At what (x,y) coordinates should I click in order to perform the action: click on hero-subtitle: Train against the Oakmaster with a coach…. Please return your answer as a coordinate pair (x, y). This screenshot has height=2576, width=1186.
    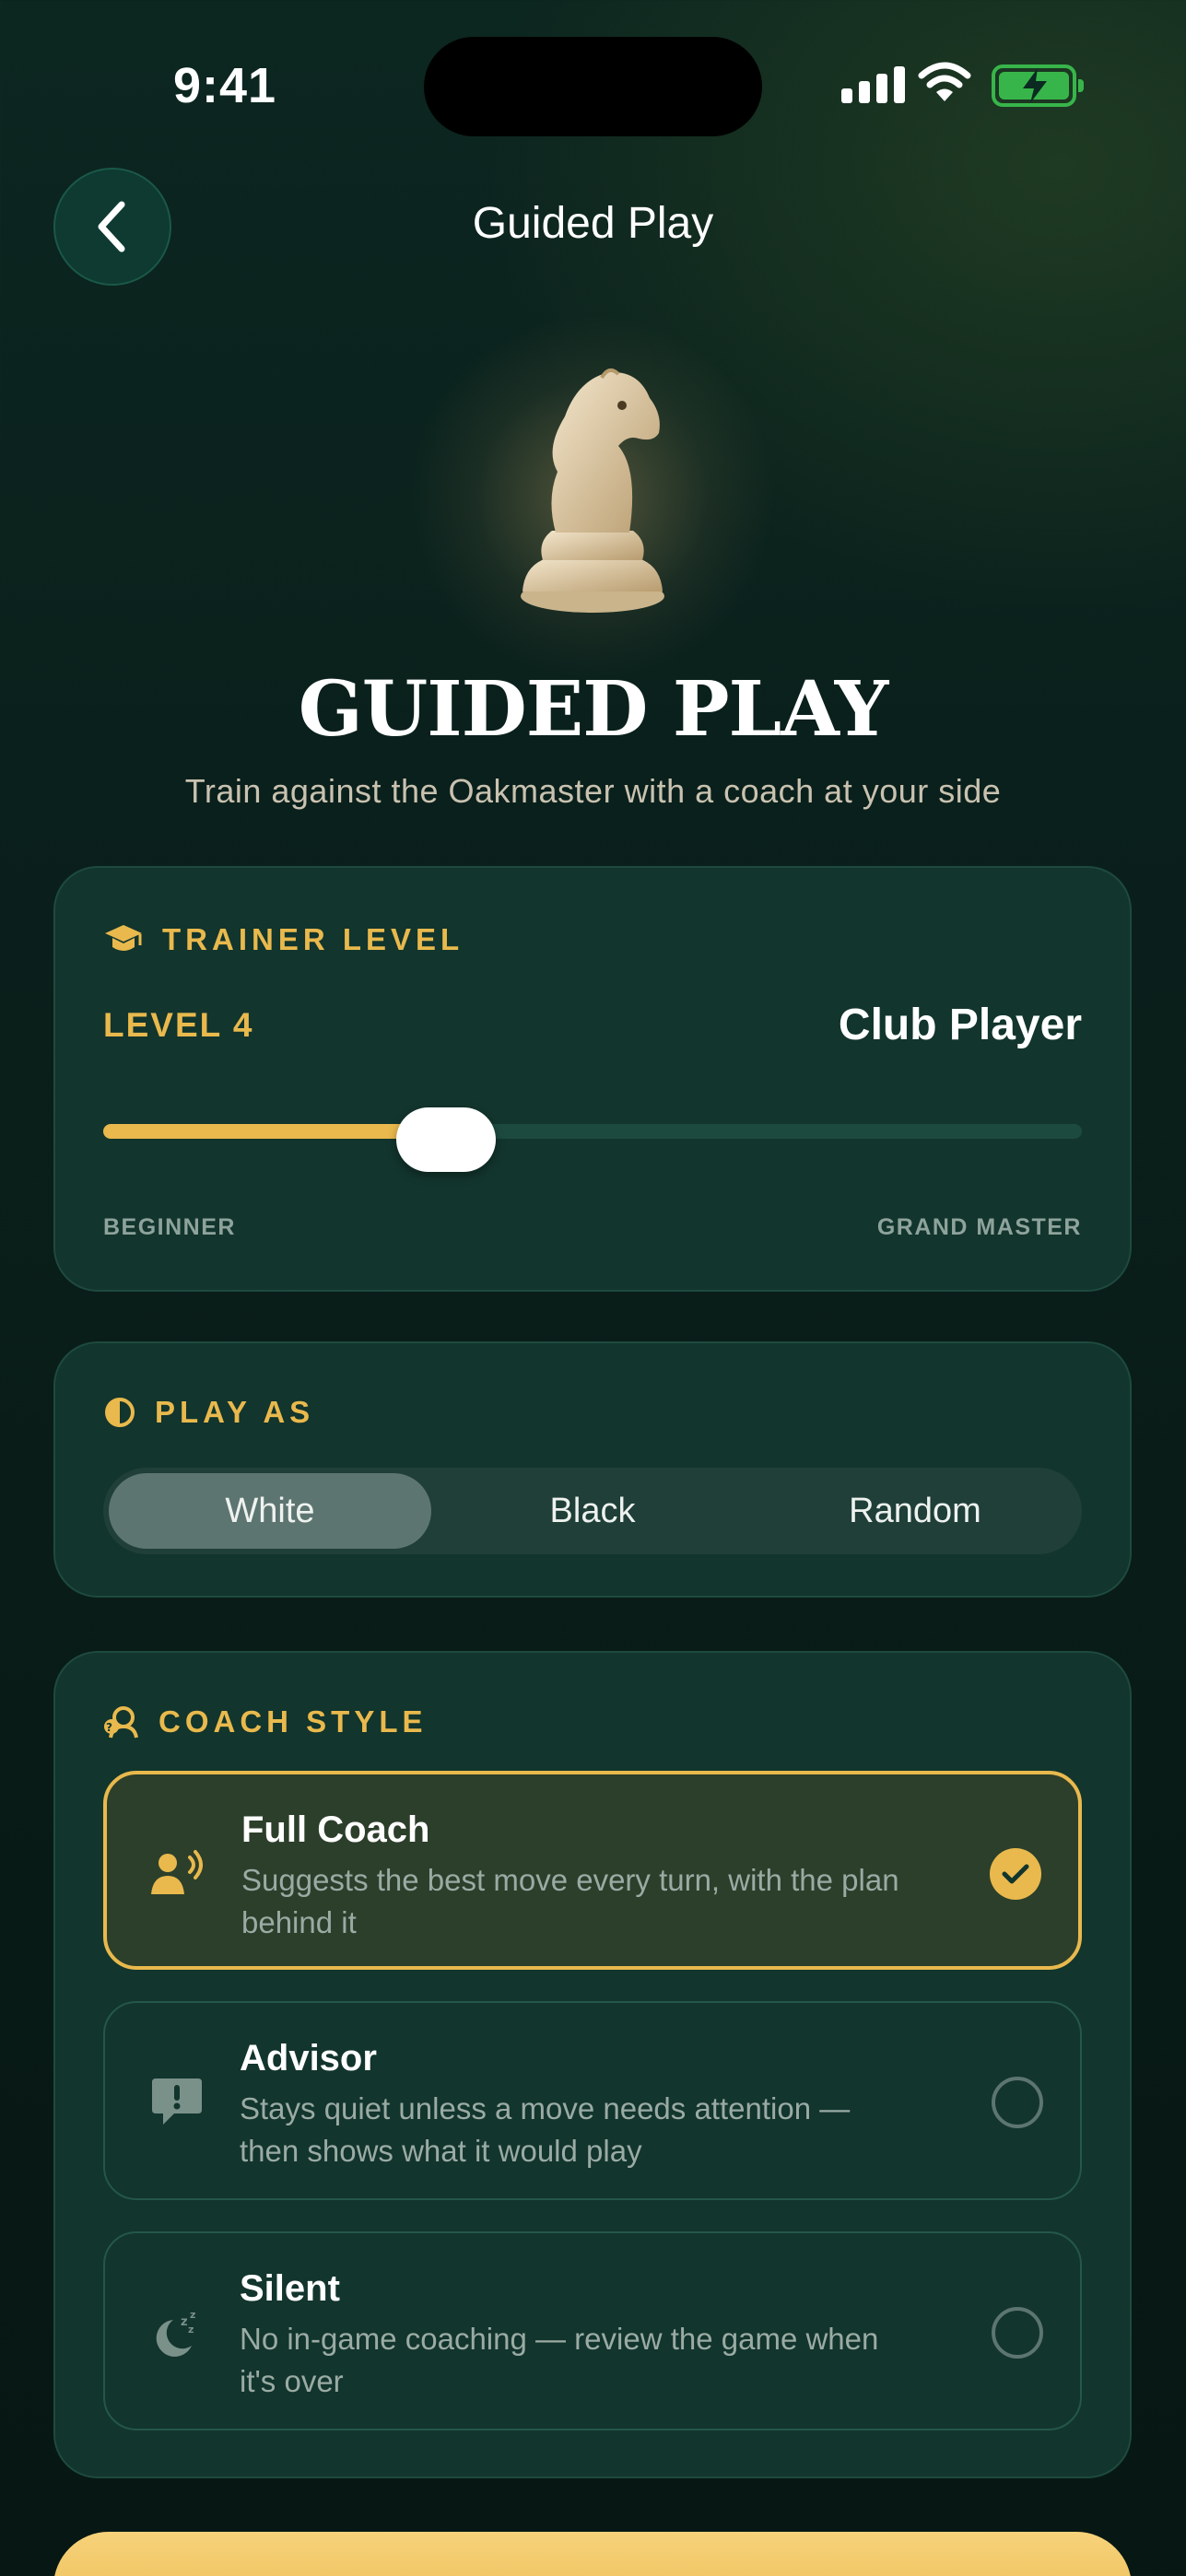
    Looking at the image, I should click on (593, 791).